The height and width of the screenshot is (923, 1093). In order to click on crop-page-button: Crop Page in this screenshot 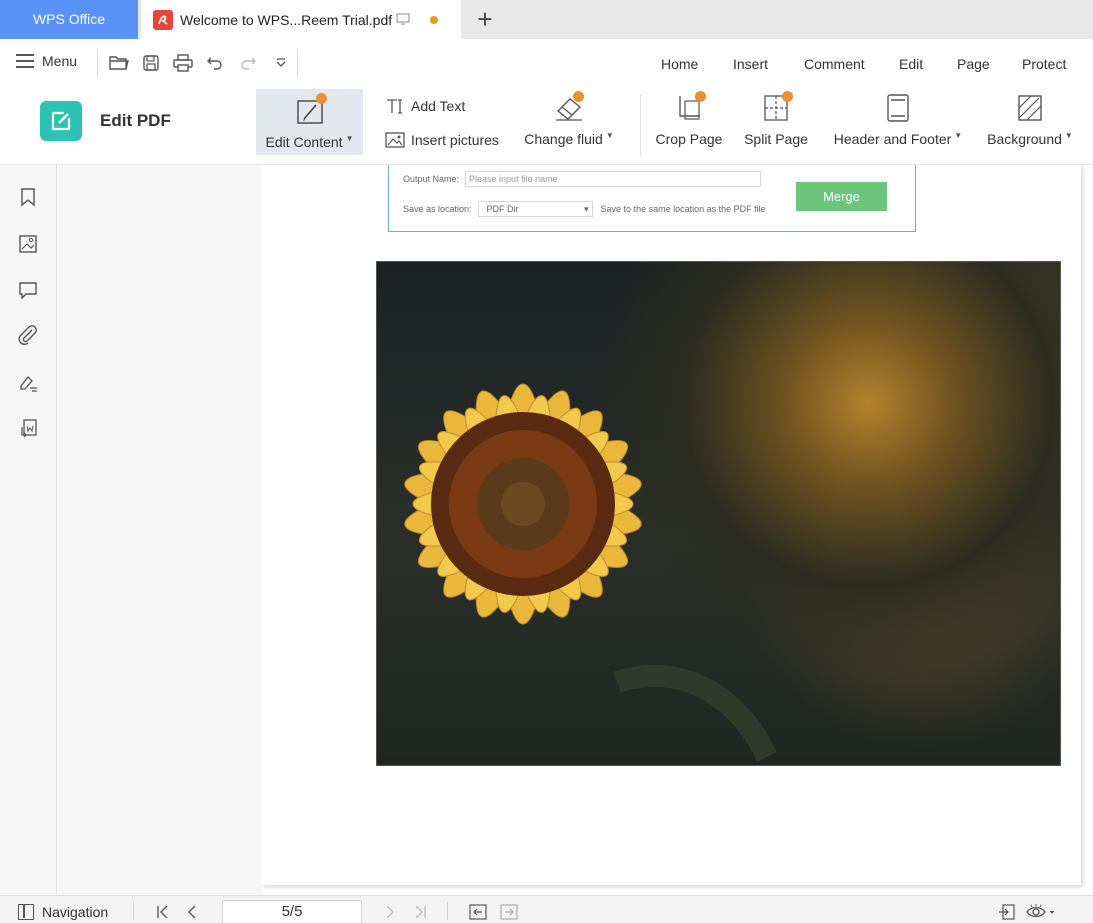, I will do `click(689, 119)`.